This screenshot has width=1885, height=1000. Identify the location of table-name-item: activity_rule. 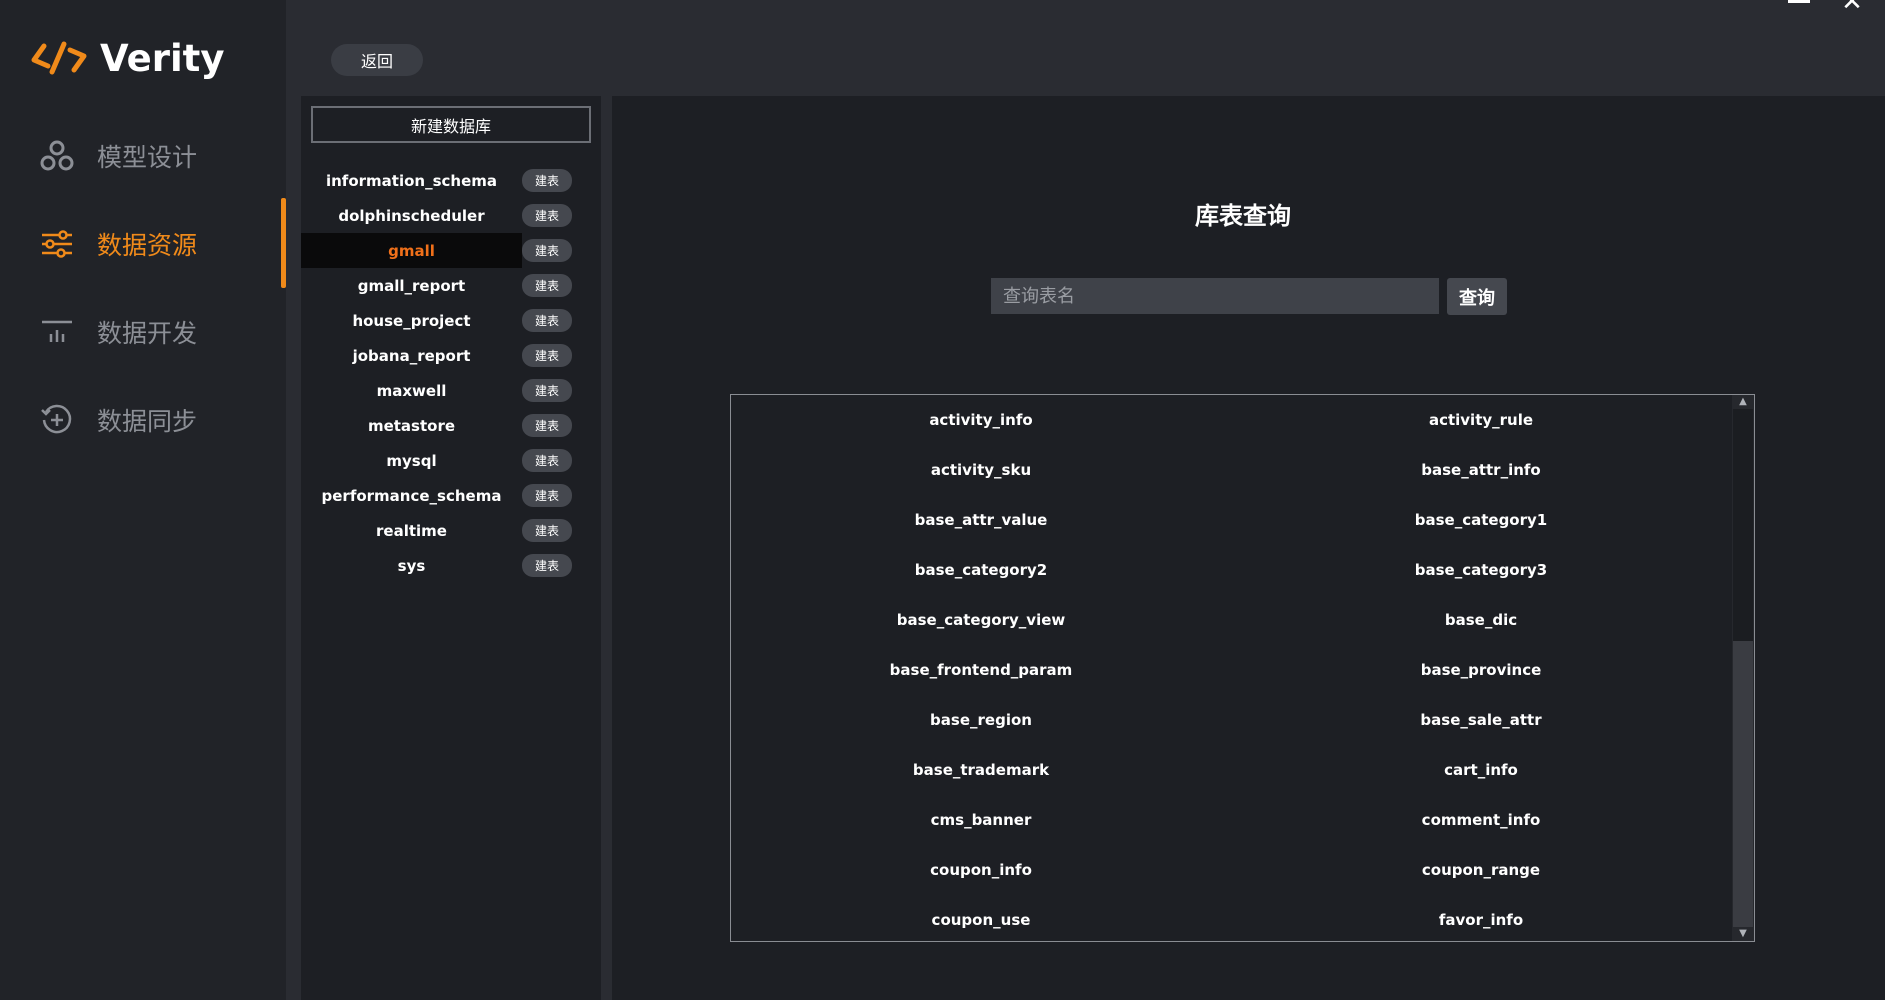
(1481, 420).